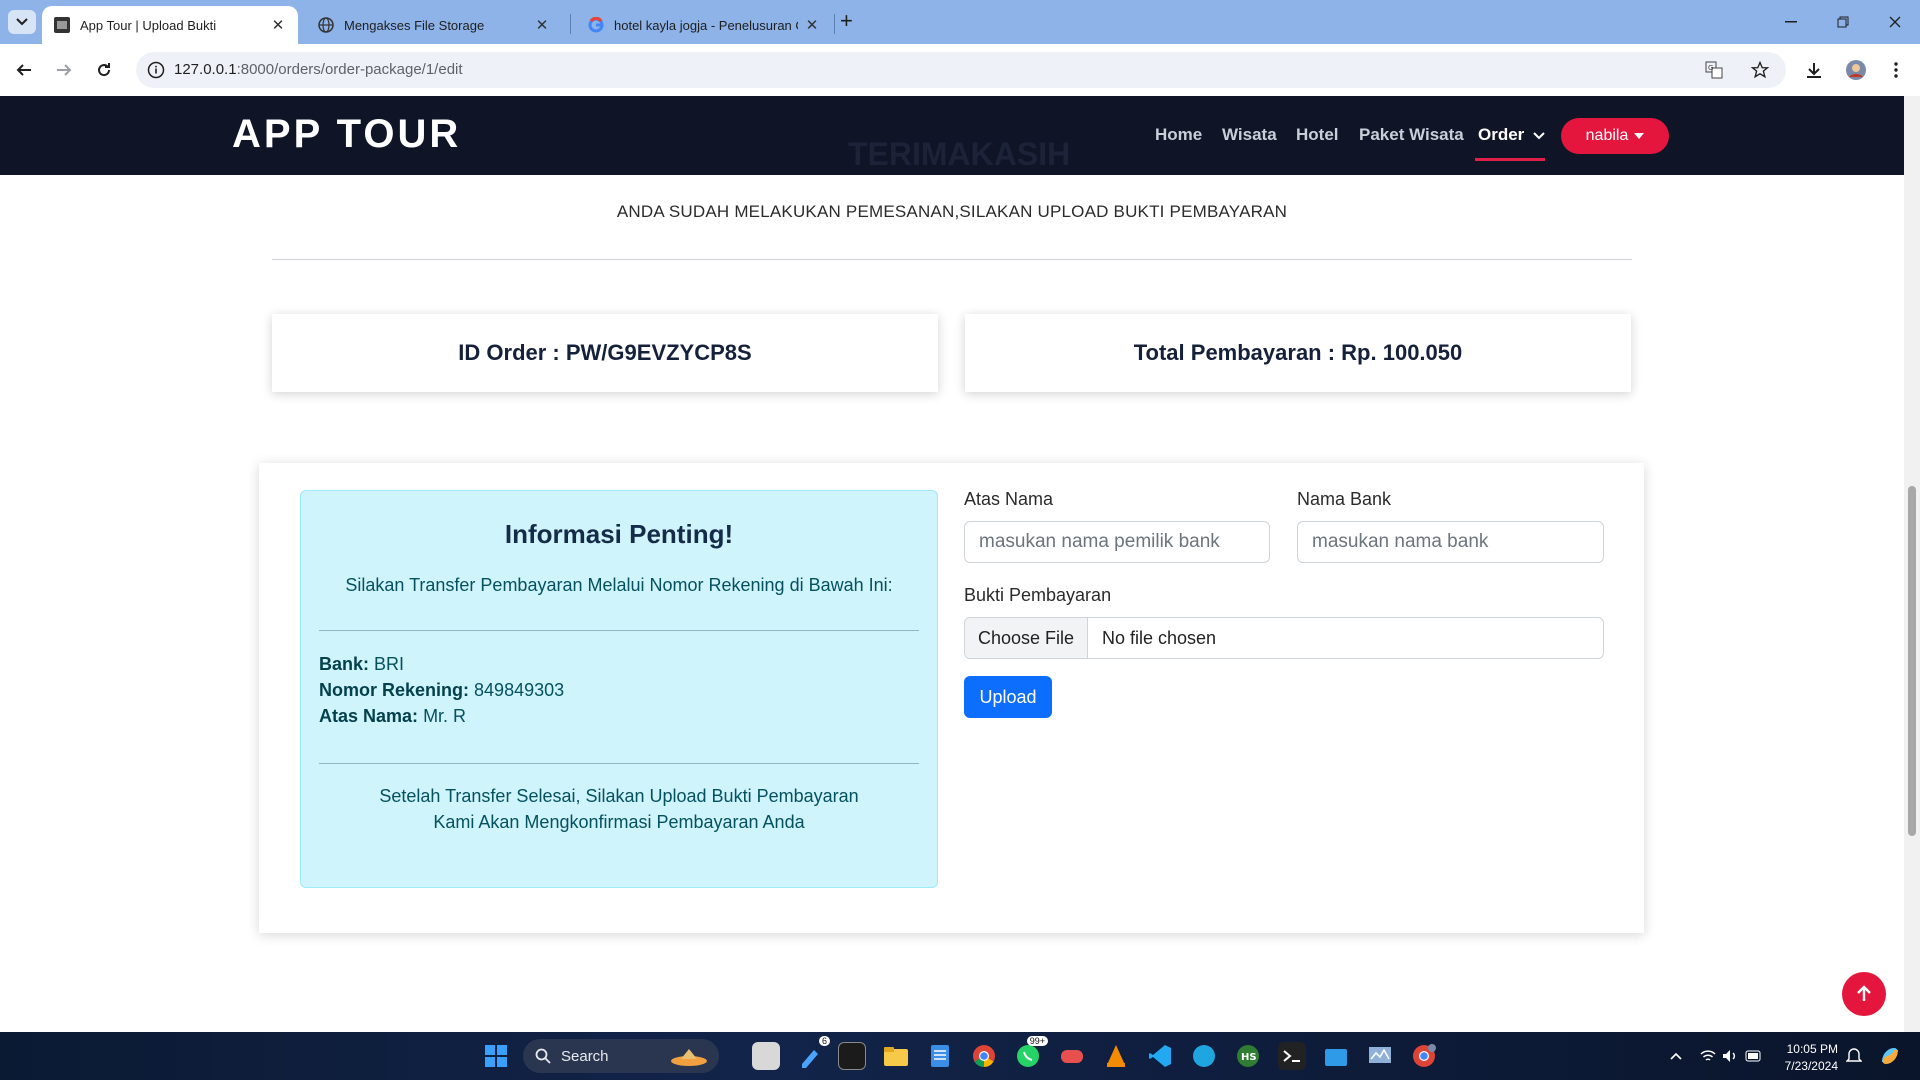 The height and width of the screenshot is (1080, 1920). Describe the element at coordinates (1896, 70) in the screenshot. I see `more-menu-icon` at that location.